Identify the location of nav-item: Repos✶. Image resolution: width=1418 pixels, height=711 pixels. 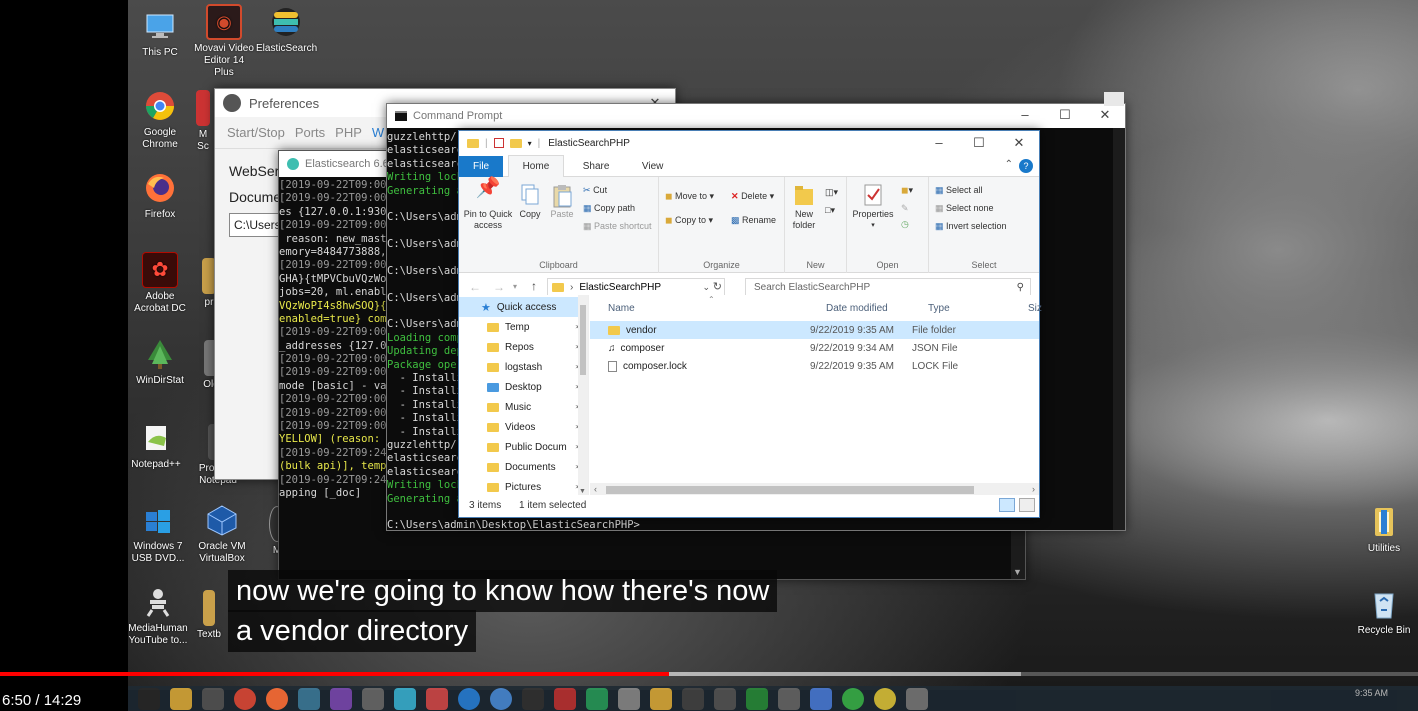
(523, 347).